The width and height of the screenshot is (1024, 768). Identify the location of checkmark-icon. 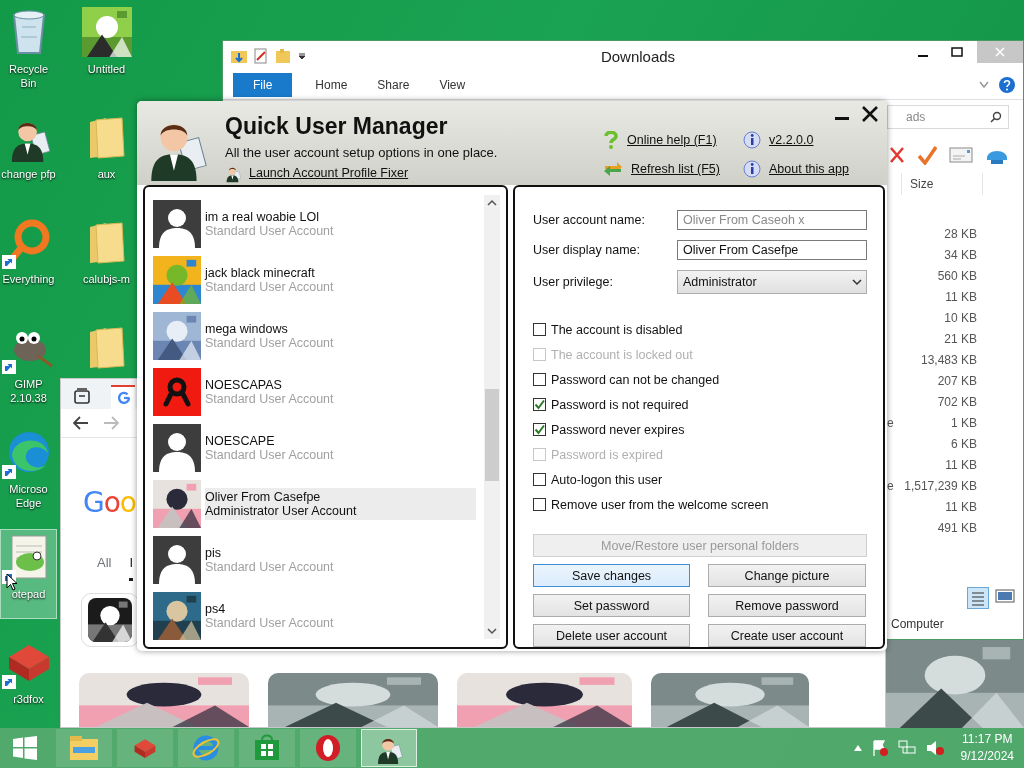
(927, 155).